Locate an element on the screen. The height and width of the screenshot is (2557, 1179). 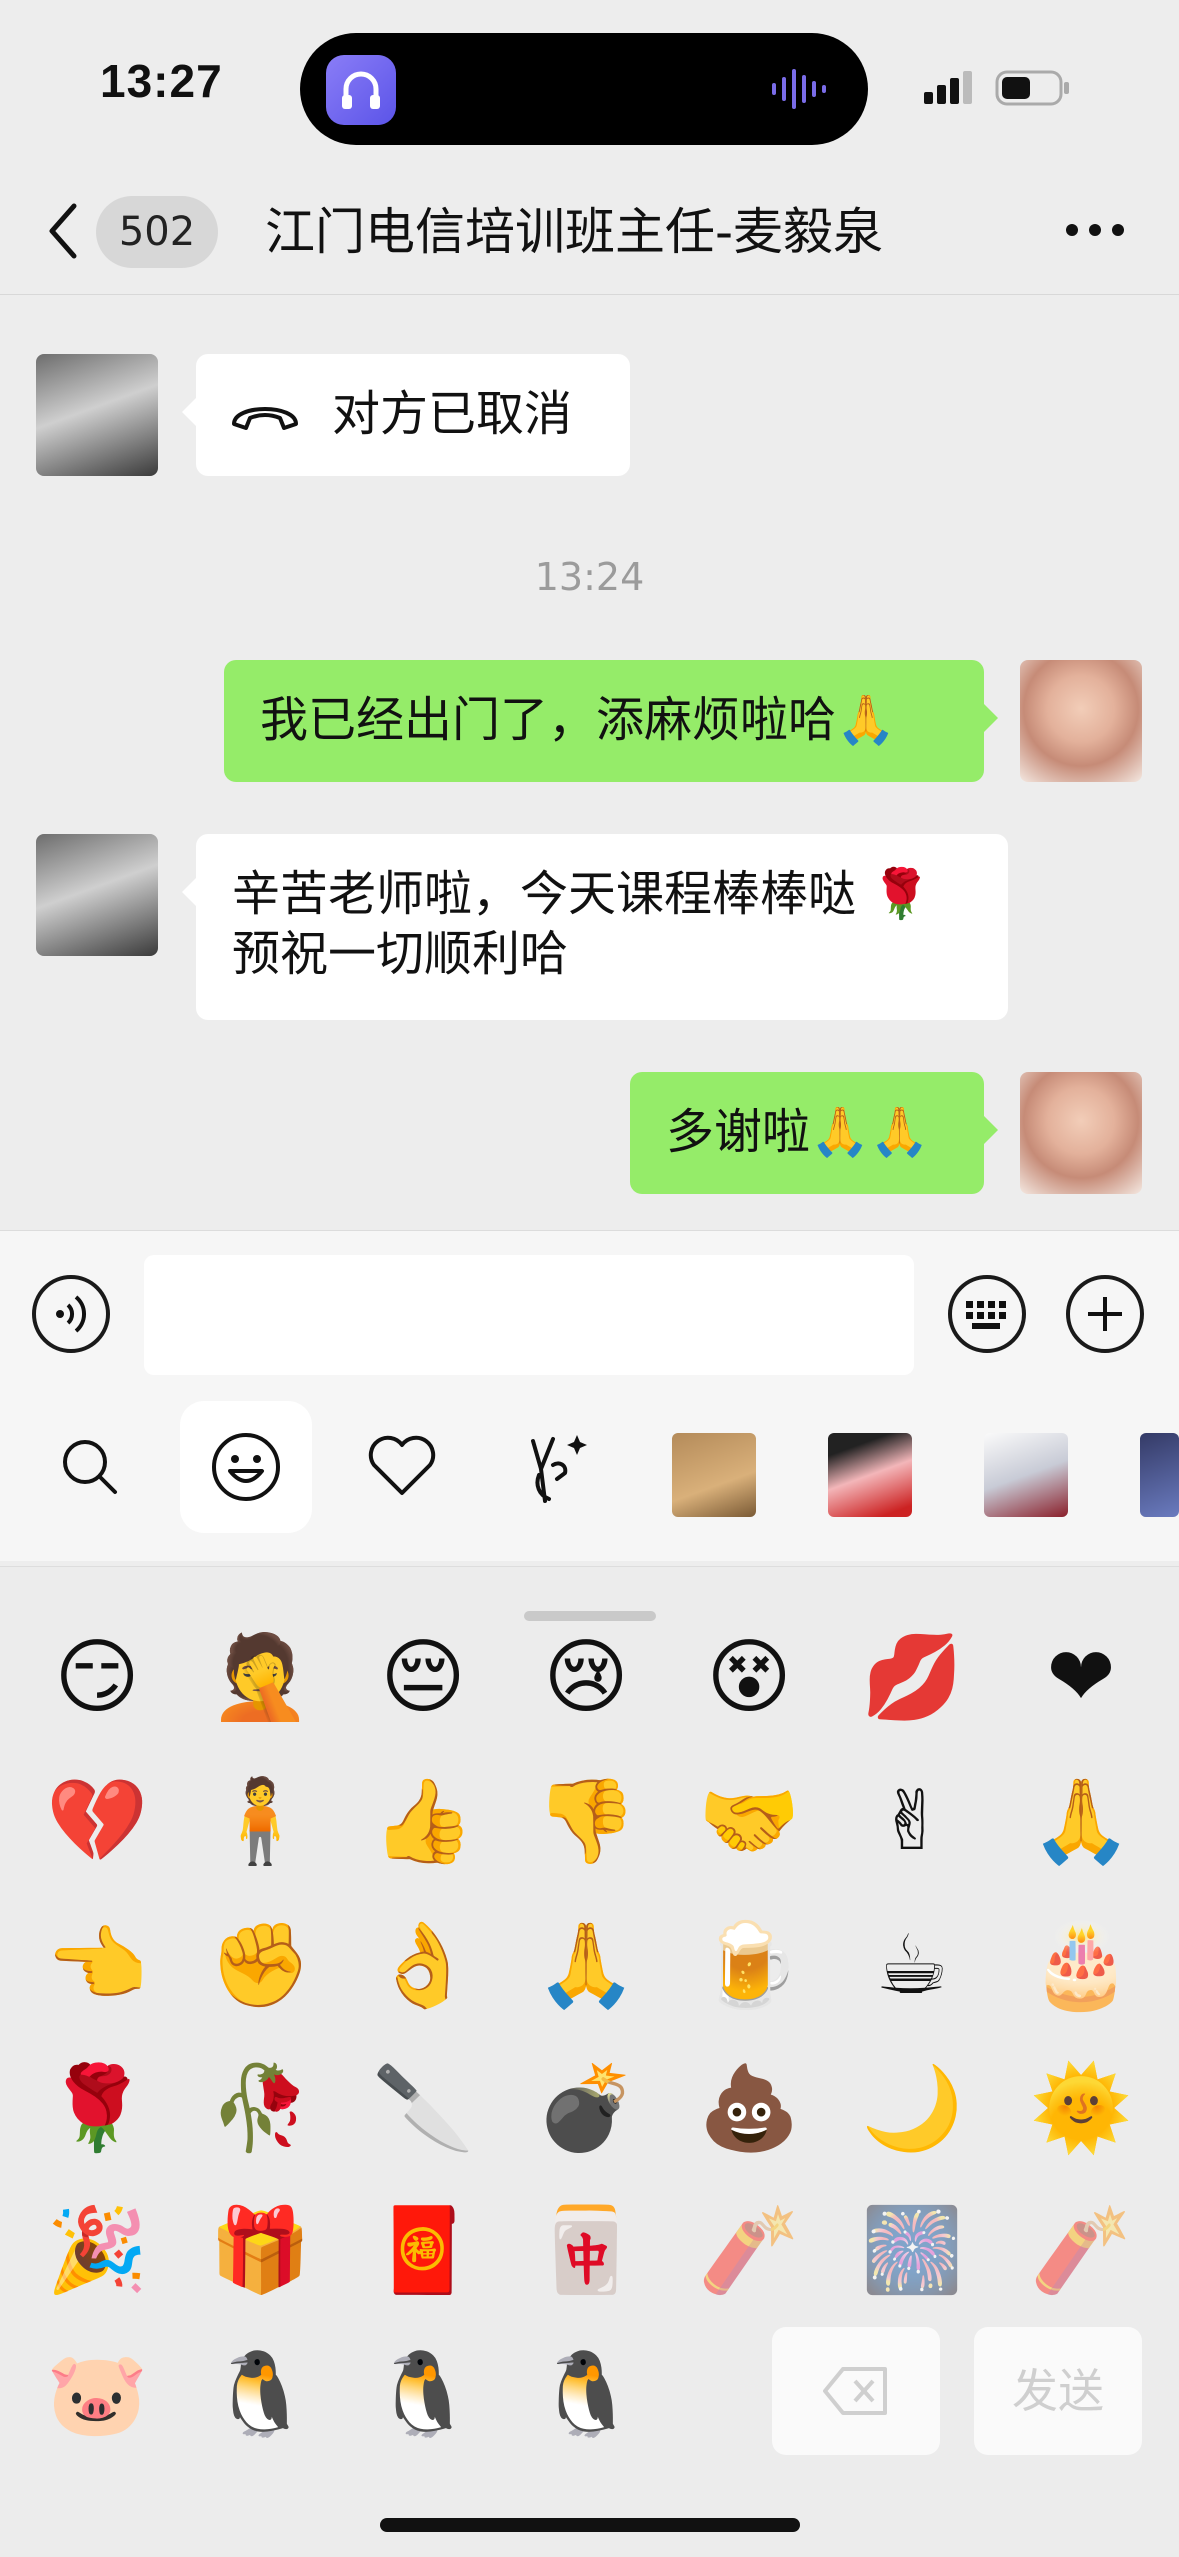
emoji-item: 👎 is located at coordinates (586, 1822).